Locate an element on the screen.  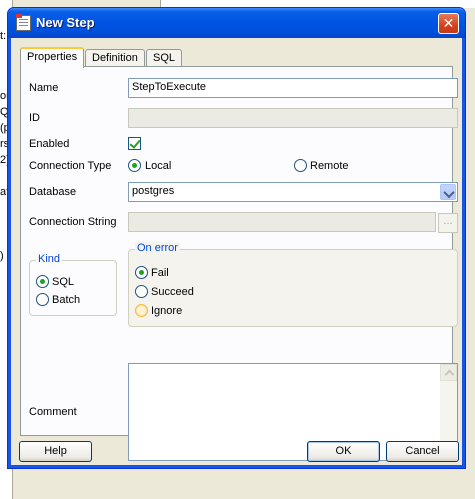
enabled-label: Enabled is located at coordinates (49, 144).